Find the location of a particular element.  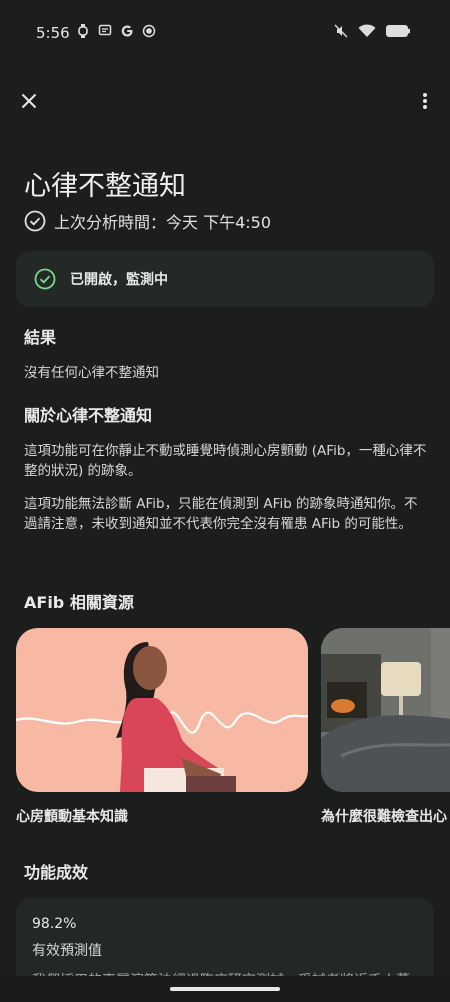

last-analysis-row: 上次分析時間：今天 下午4:50 is located at coordinates (147, 221).